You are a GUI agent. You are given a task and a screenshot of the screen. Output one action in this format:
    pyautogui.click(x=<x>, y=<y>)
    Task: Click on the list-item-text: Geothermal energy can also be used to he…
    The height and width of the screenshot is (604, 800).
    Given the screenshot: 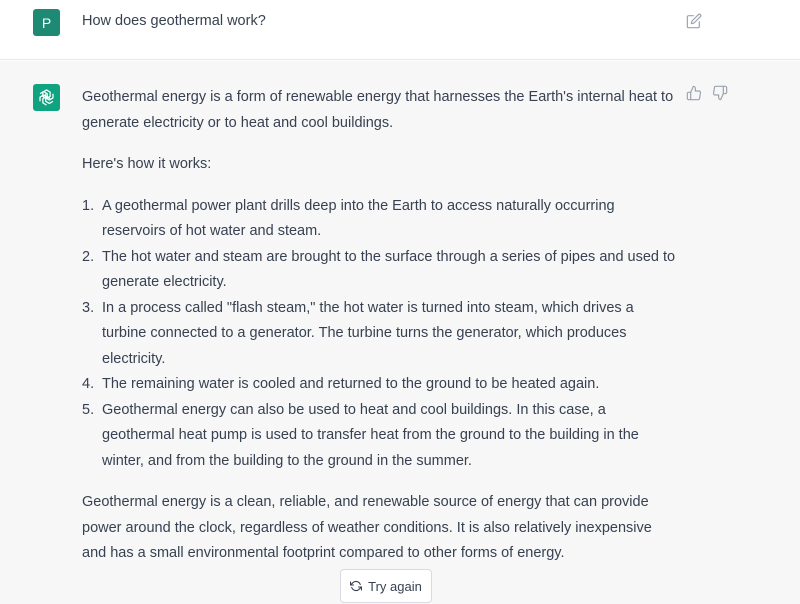 What is the action you would take?
    pyautogui.click(x=370, y=435)
    